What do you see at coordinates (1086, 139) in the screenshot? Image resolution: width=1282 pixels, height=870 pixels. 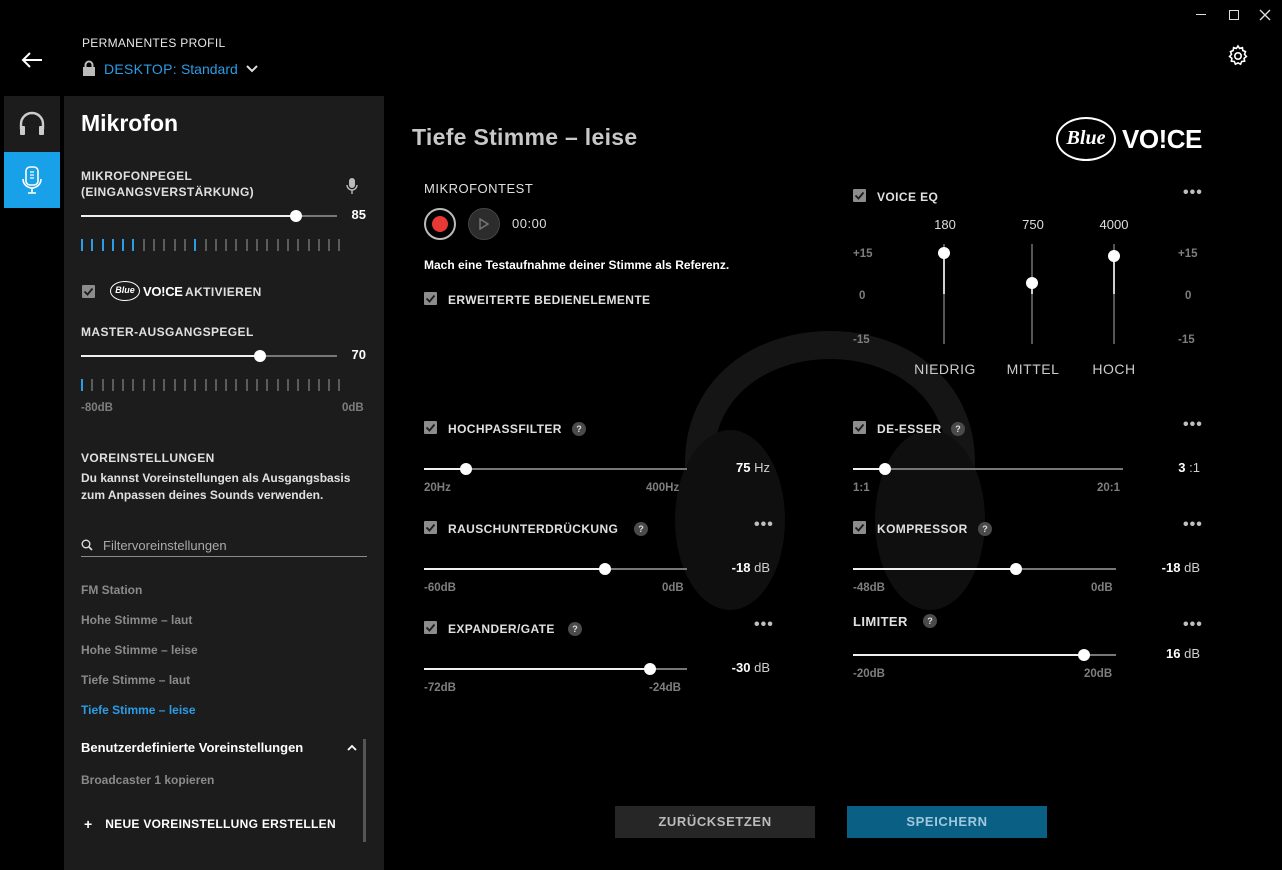 I see `blue-logo: Blue` at bounding box center [1086, 139].